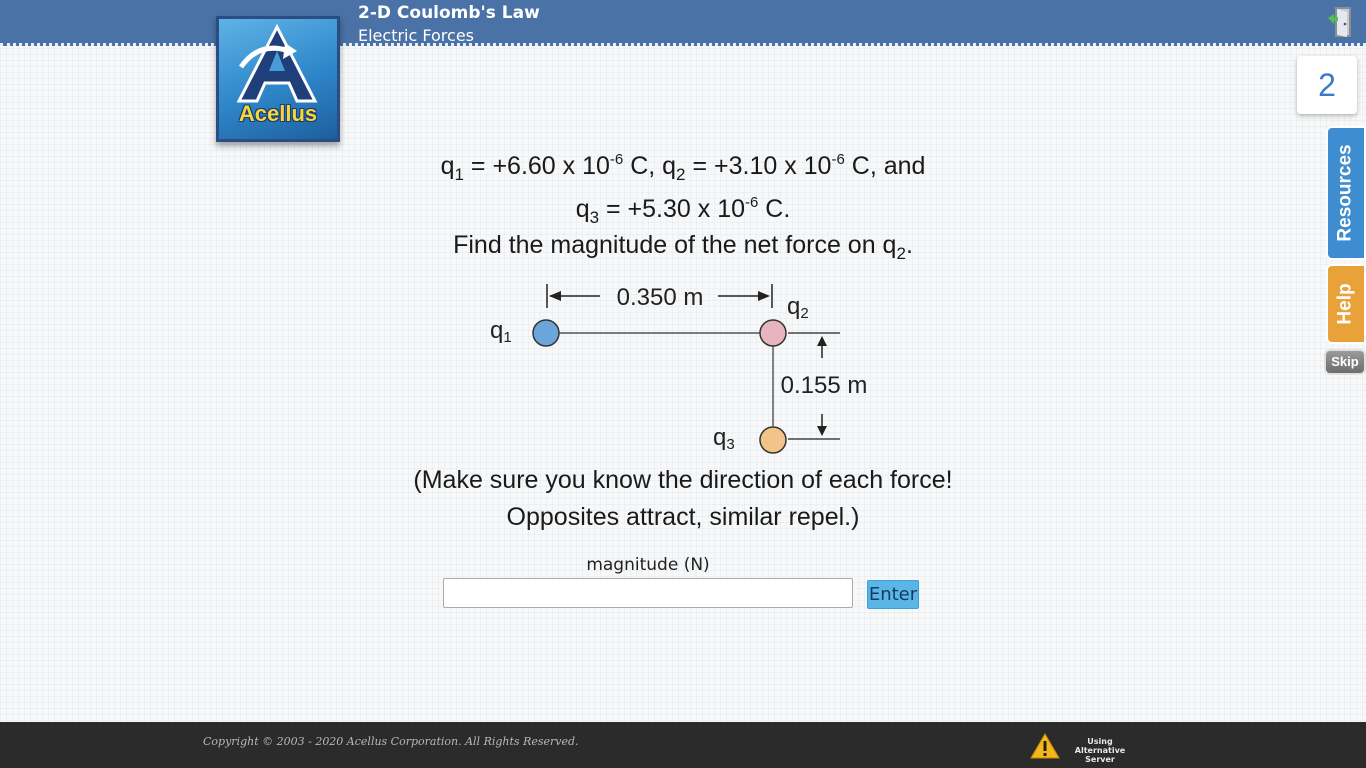  What do you see at coordinates (648, 593) in the screenshot?
I see `magnitude-input` at bounding box center [648, 593].